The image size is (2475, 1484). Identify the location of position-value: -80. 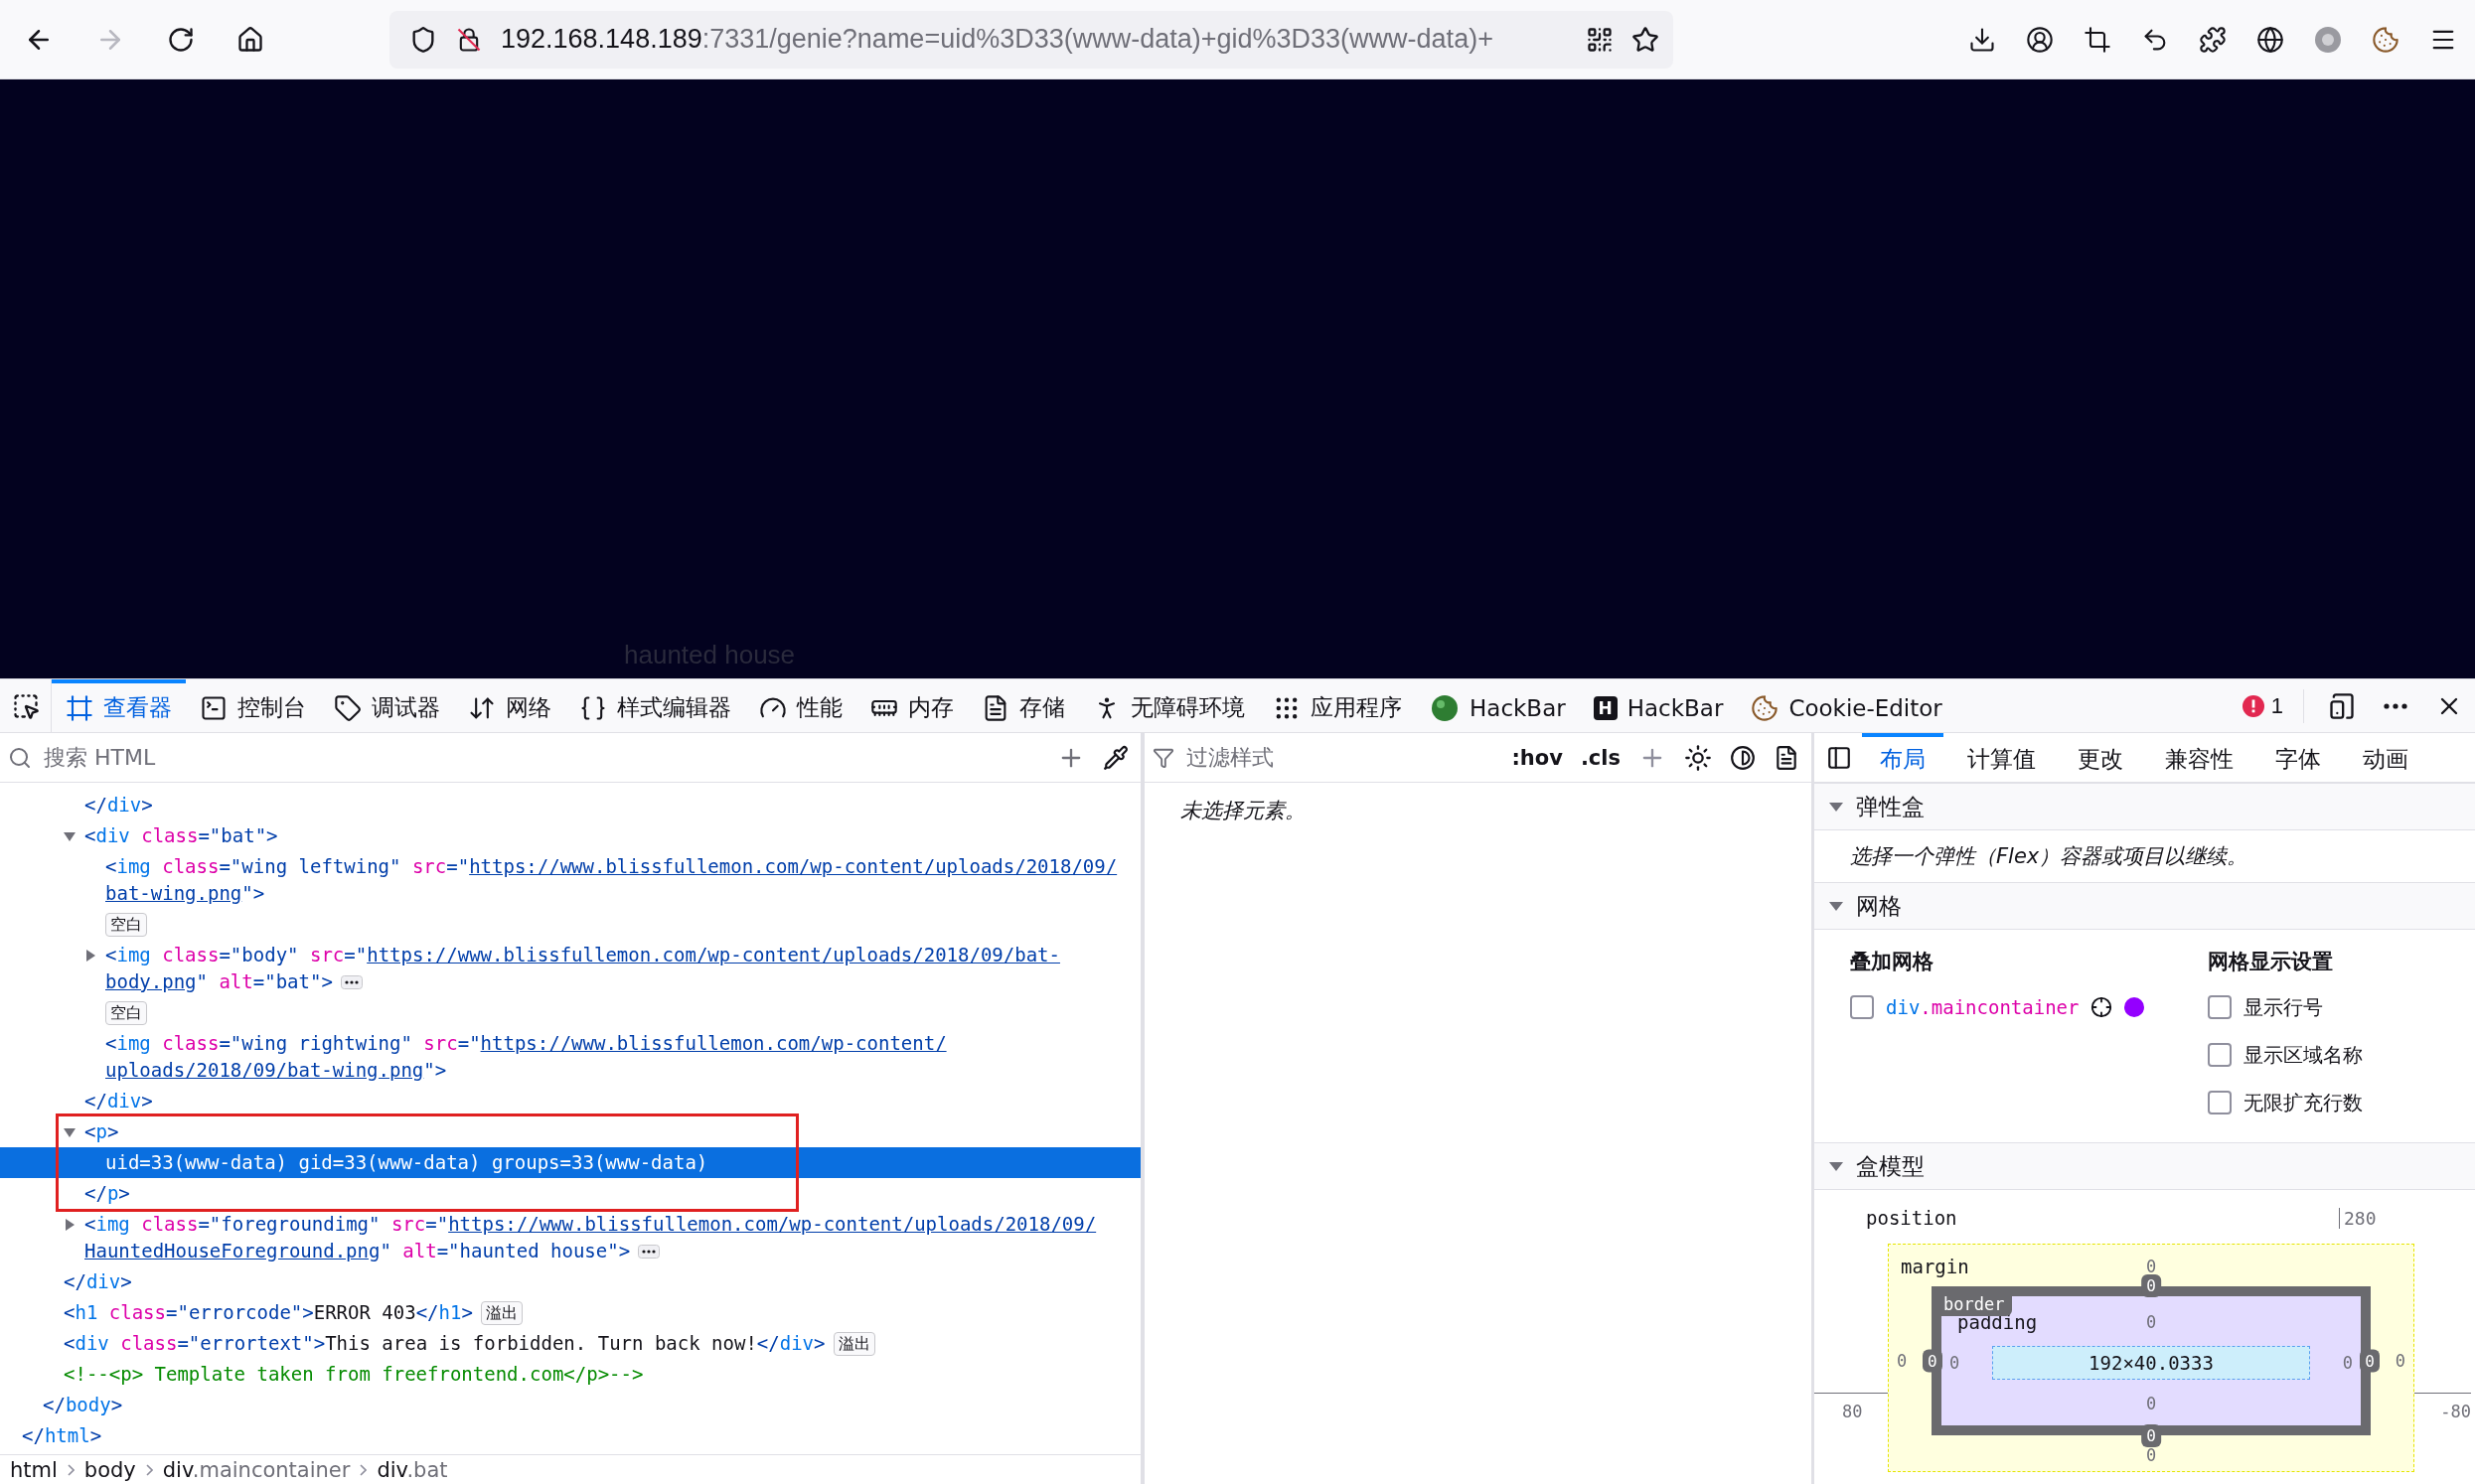
(2455, 1411).